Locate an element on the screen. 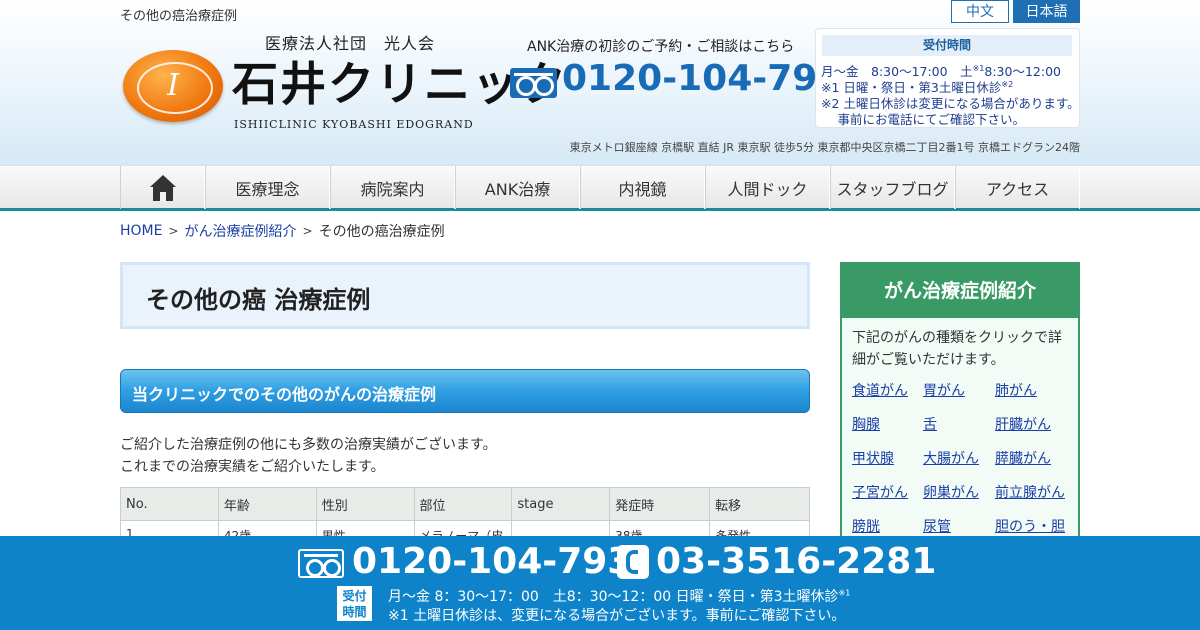 This screenshot has width=1200, height=630. sidebar-title: がん治療症例紹介 is located at coordinates (960, 291).